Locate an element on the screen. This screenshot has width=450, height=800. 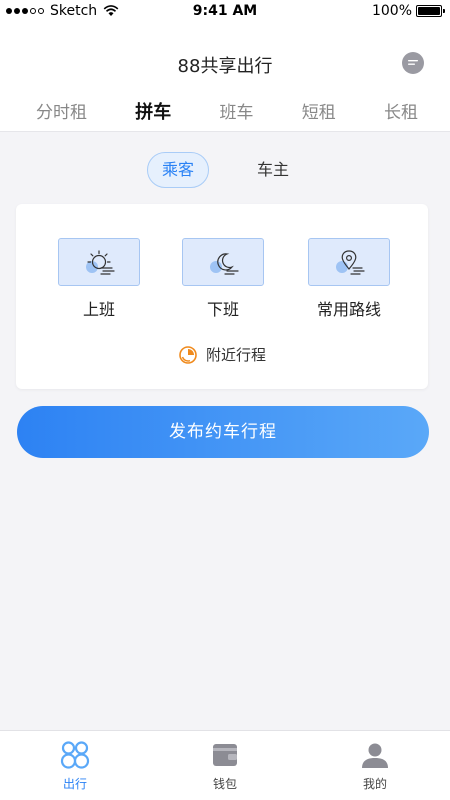
bottom-nav: 出行 钱包 我的 is located at coordinates (225, 765).